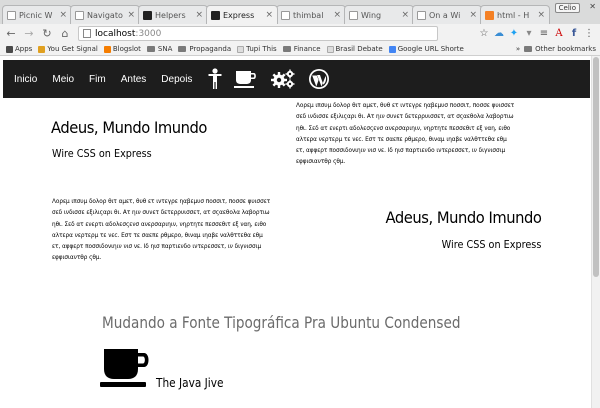 This screenshot has width=600, height=408. Describe the element at coordinates (65, 34) in the screenshot. I see `home-icon: ⌂` at that location.